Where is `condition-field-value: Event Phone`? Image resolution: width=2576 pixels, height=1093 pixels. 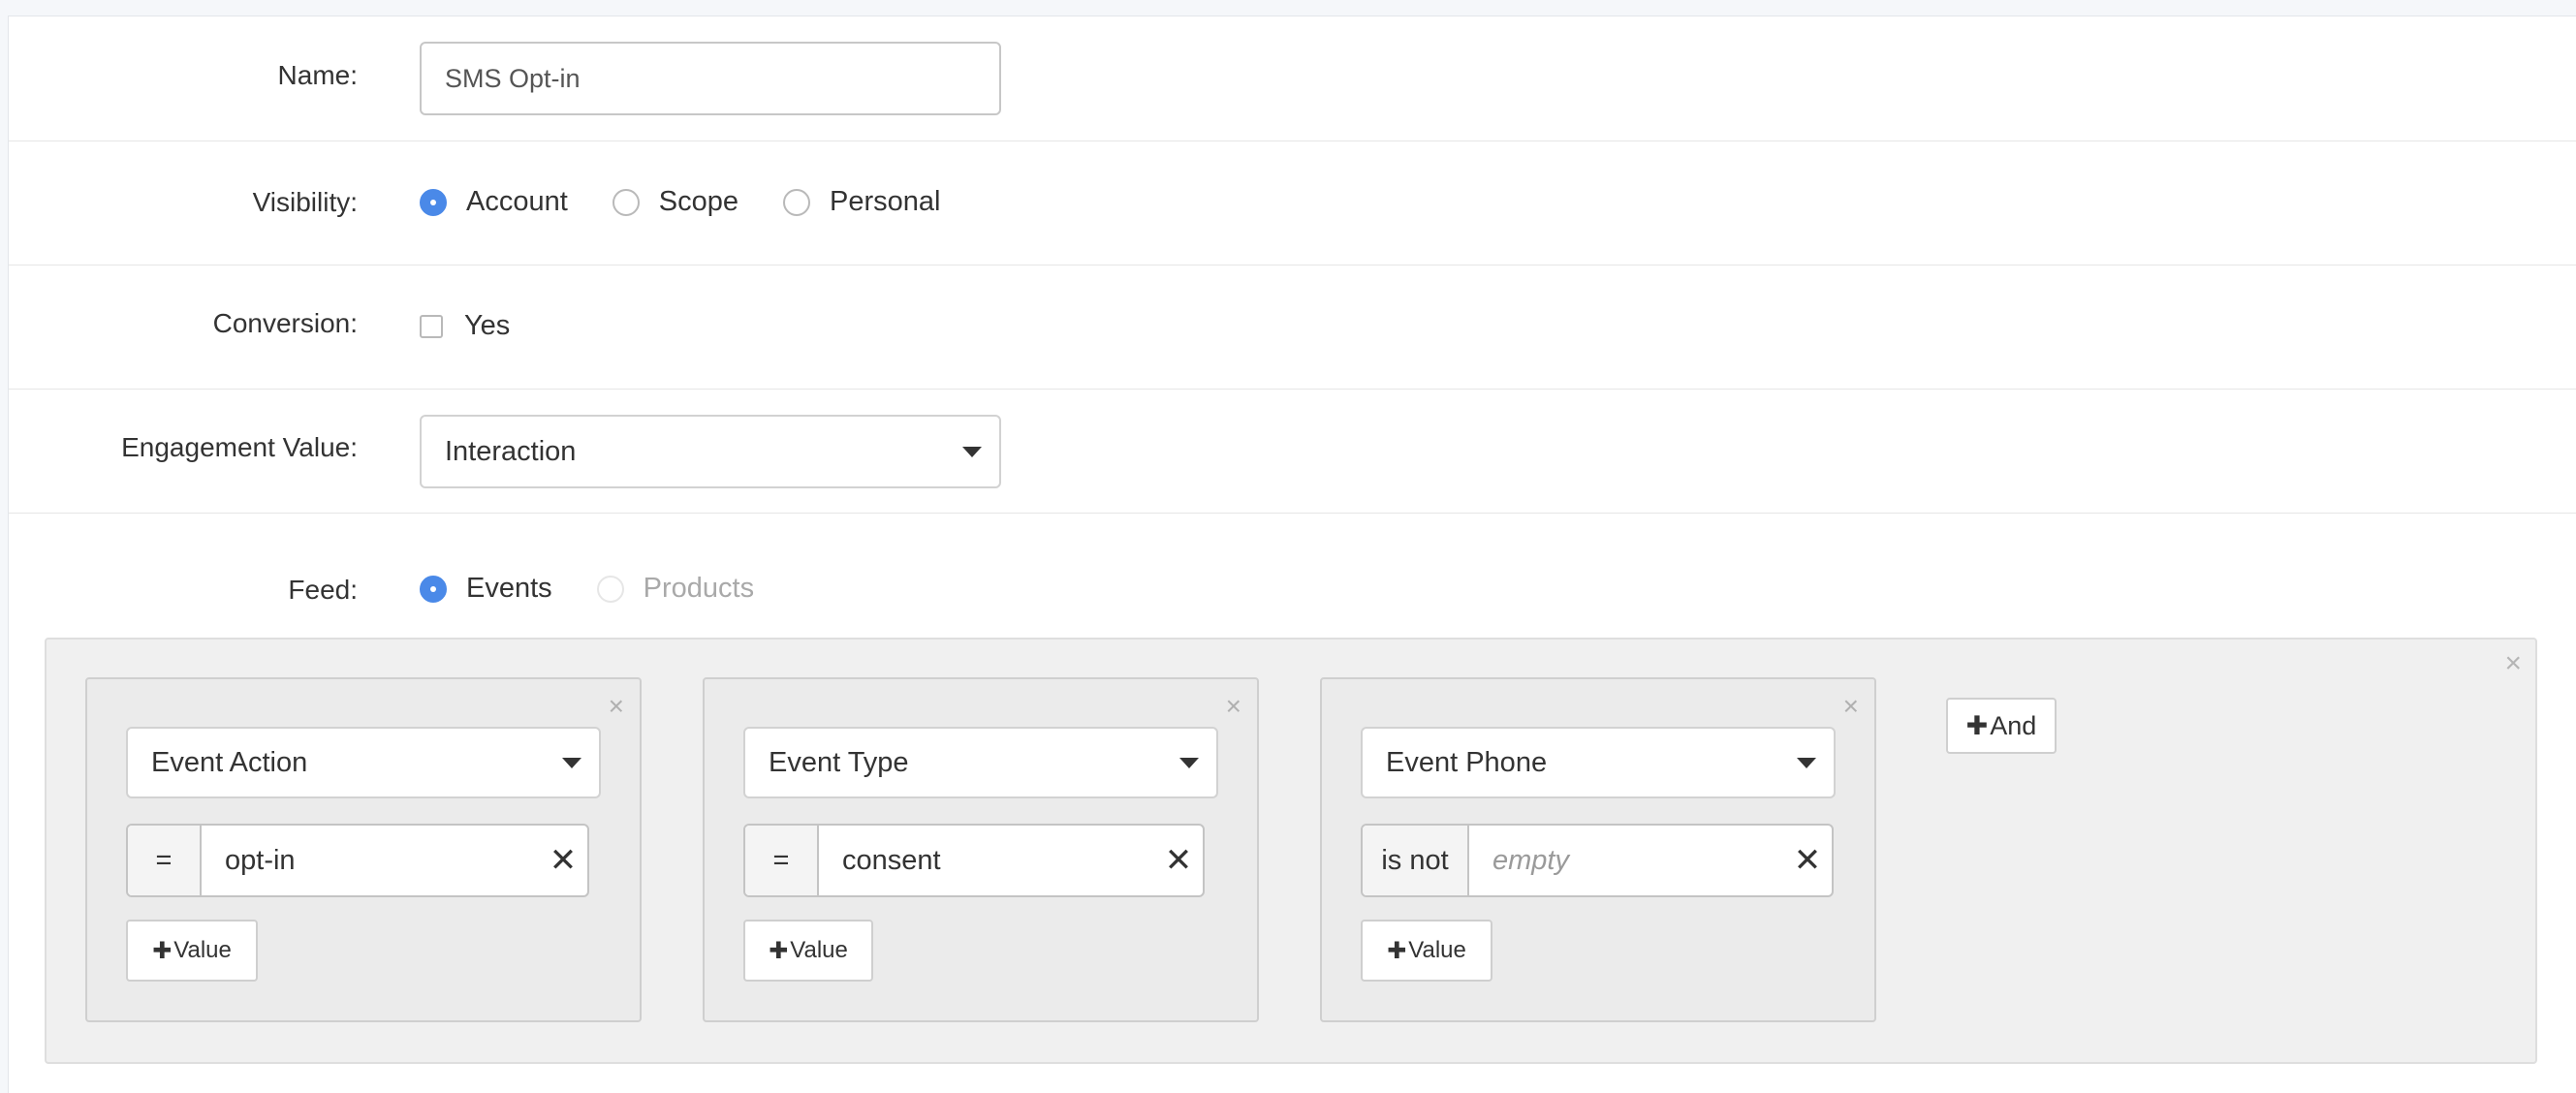 condition-field-value: Event Phone is located at coordinates (1467, 762).